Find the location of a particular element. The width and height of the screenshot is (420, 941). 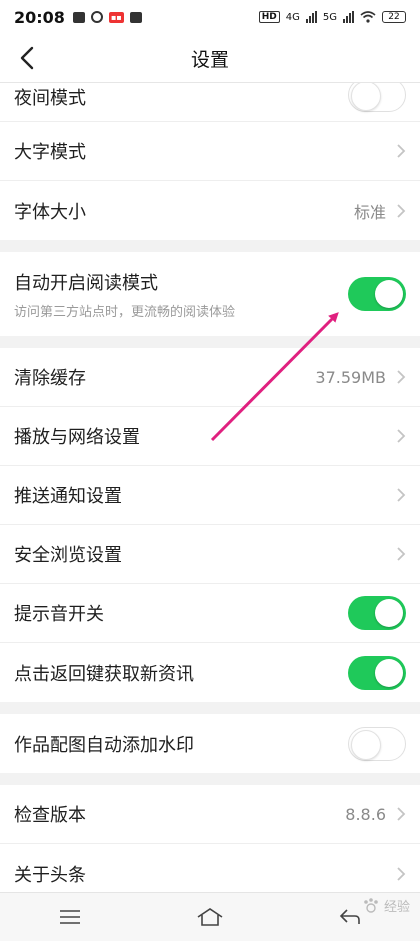

notification-sound-toggle is located at coordinates (377, 613).